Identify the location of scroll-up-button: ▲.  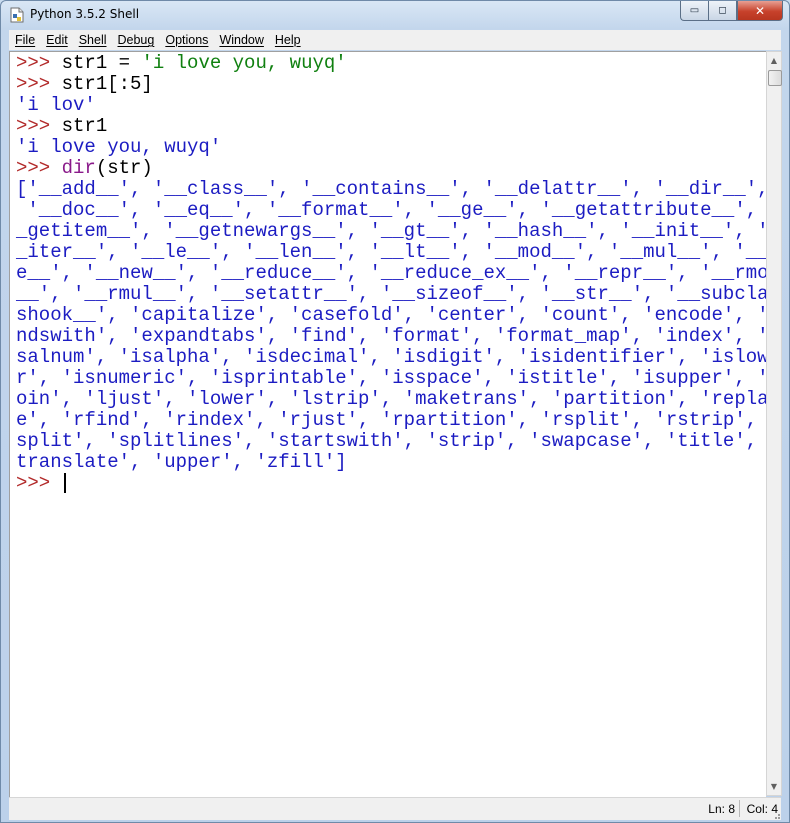
(774, 60).